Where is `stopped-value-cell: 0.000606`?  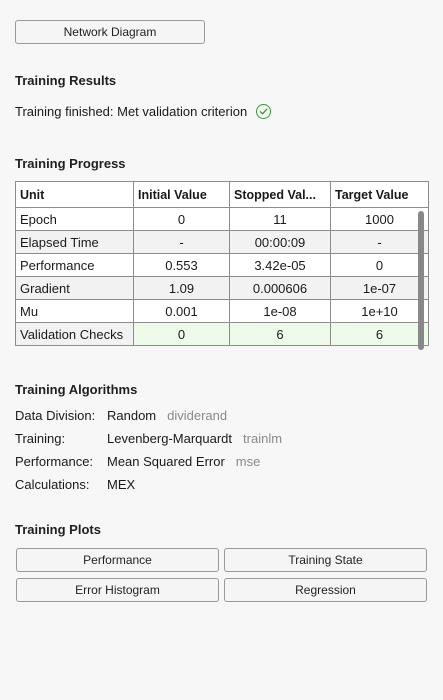
stopped-value-cell: 0.000606 is located at coordinates (280, 288).